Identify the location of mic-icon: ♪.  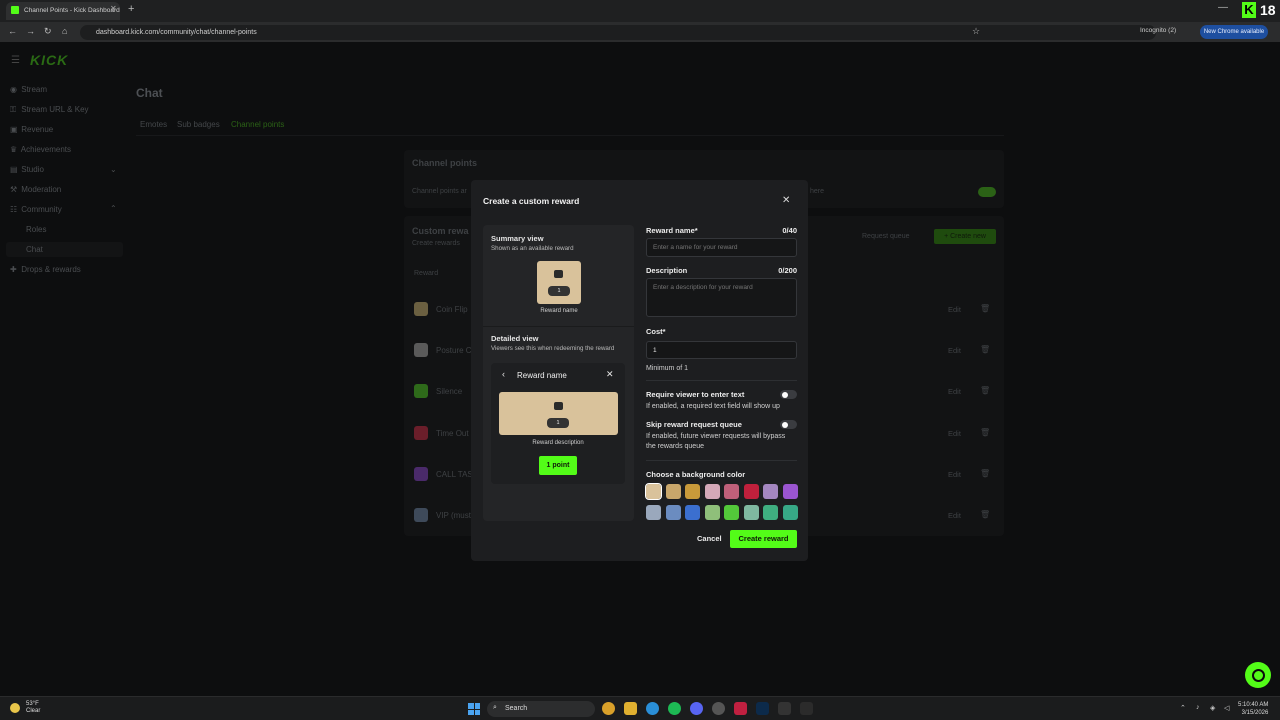
(1198, 707).